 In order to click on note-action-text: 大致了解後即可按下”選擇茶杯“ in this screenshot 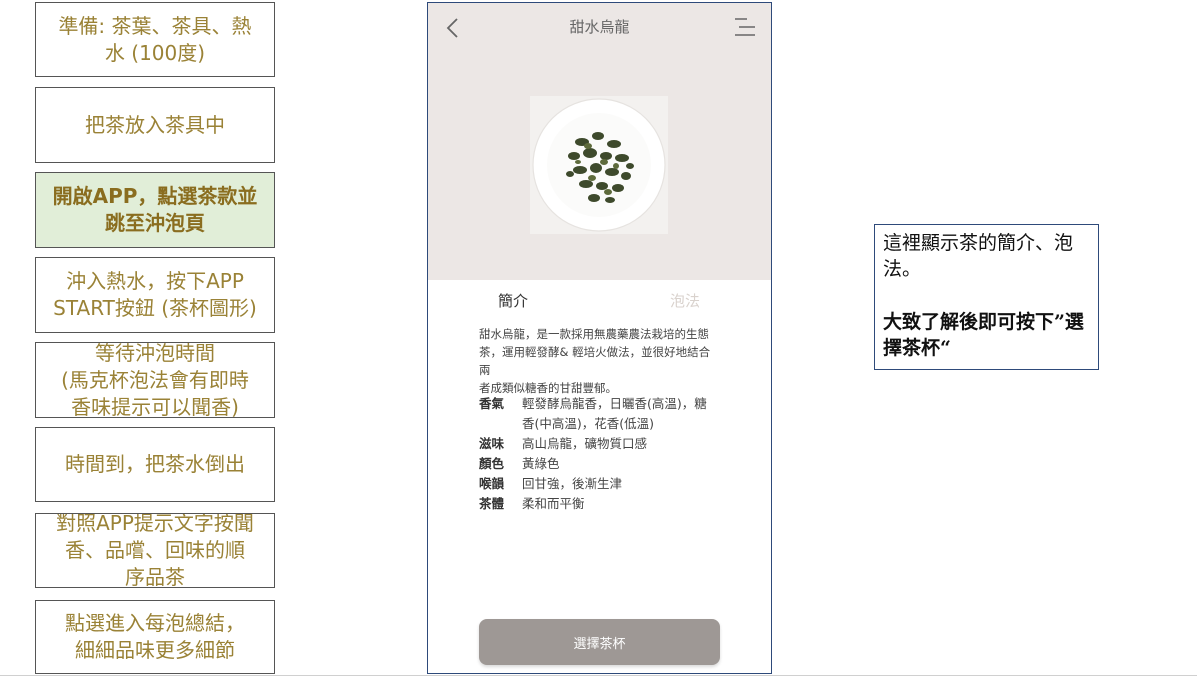, I will do `click(983, 335)`.